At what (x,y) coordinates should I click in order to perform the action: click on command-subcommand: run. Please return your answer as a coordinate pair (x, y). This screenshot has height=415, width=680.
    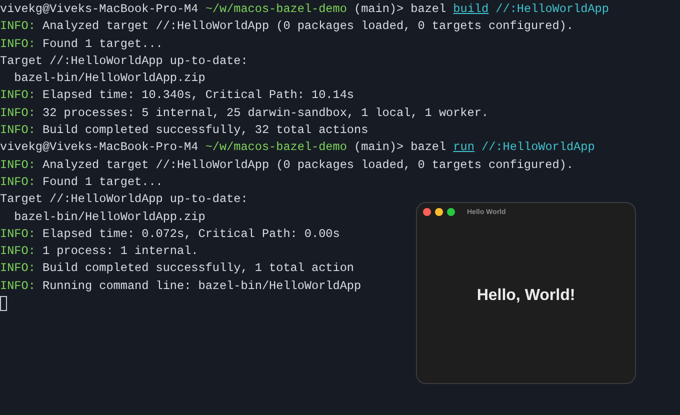
    Looking at the image, I should click on (463, 147).